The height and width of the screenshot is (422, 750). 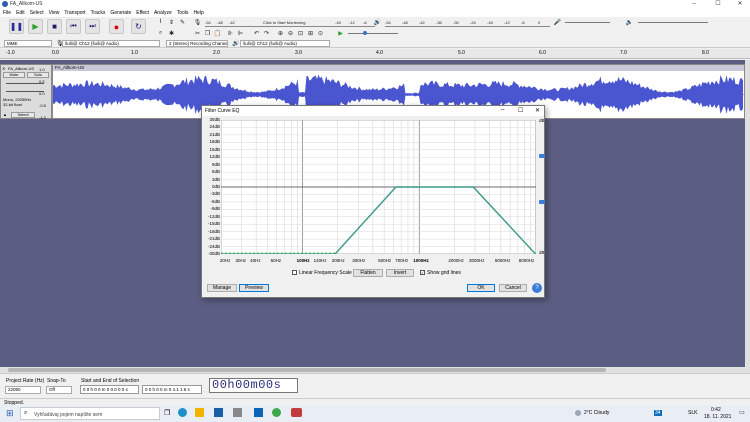 What do you see at coordinates (207, 33) in the screenshot?
I see `copy-icon: ❐` at bounding box center [207, 33].